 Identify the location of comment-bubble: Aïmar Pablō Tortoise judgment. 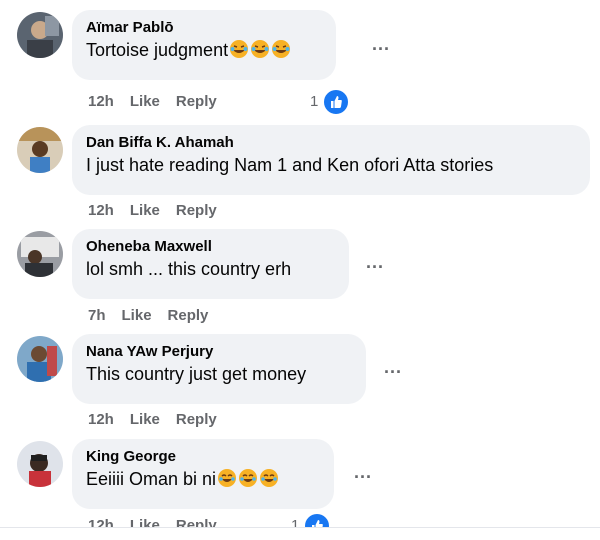
(204, 45).